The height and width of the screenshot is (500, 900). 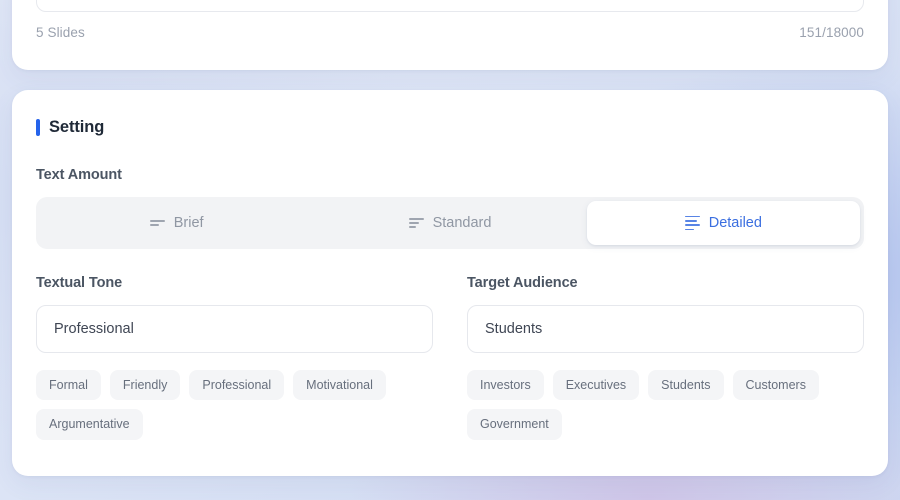 What do you see at coordinates (450, 127) in the screenshot?
I see `settings-heading: Setting` at bounding box center [450, 127].